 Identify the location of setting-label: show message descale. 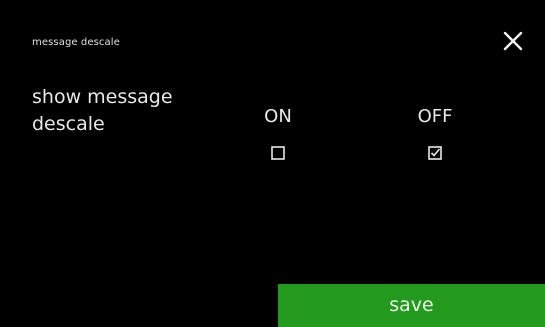
(102, 110).